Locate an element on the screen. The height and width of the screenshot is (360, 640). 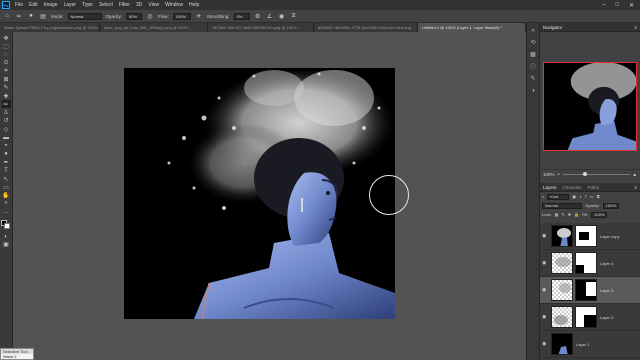
layer-name: Layer 2 is located at coordinates (606, 317).